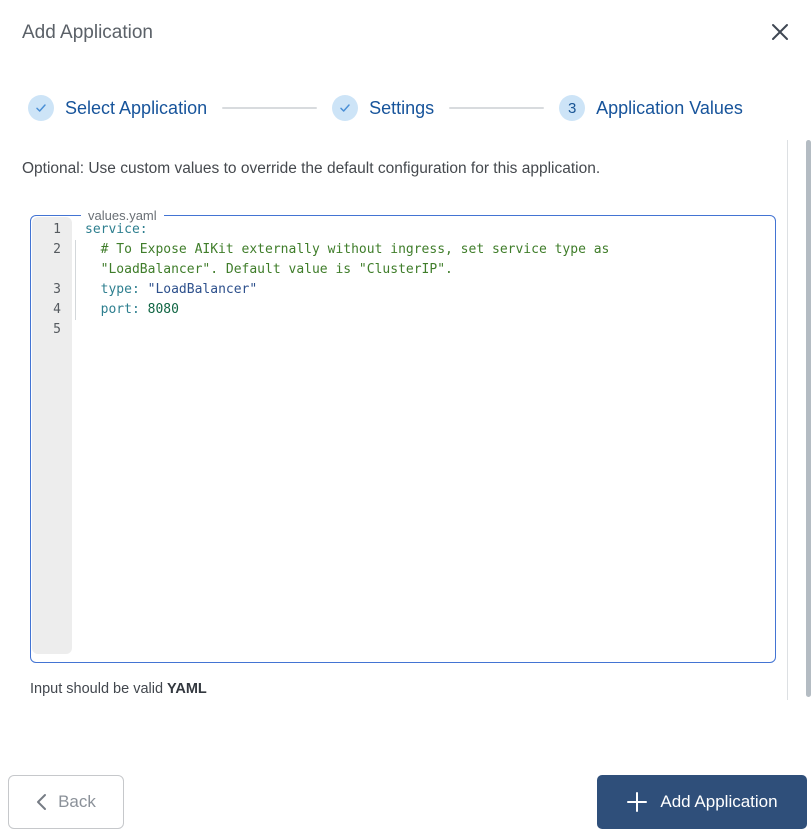  What do you see at coordinates (57, 289) in the screenshot?
I see `line-number: 3` at bounding box center [57, 289].